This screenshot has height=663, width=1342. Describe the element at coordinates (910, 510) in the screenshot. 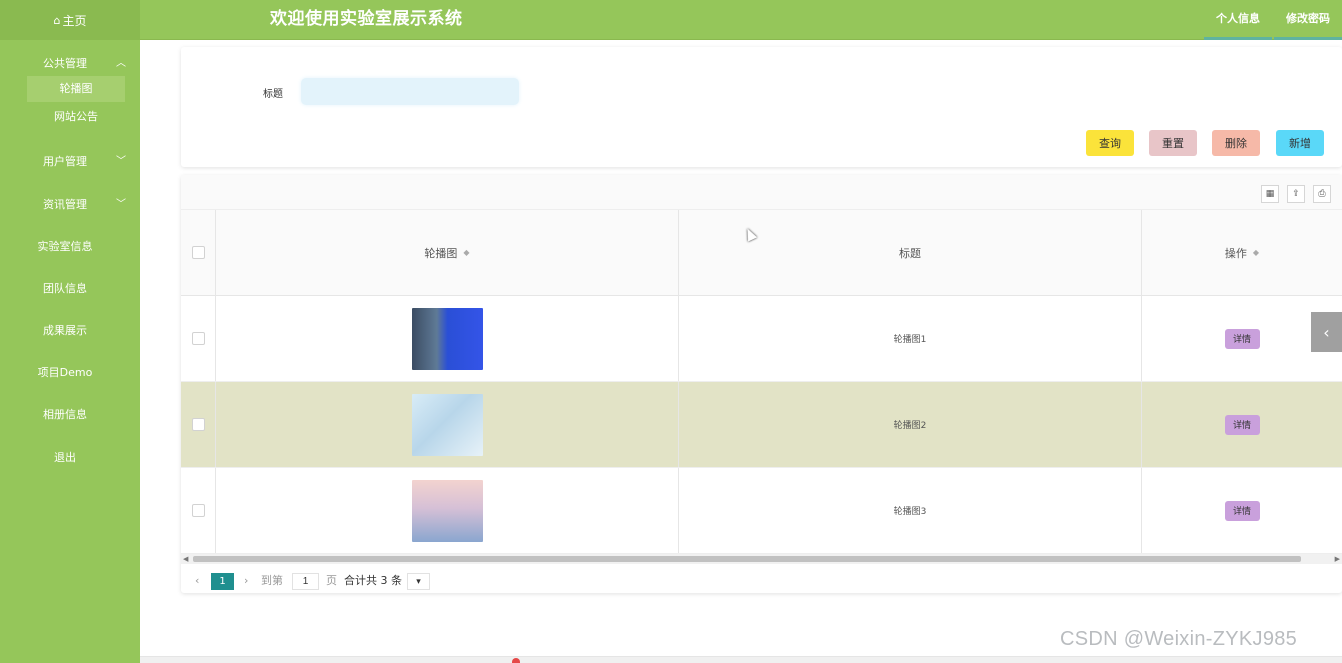

I see `row-title: 轮播图3` at that location.